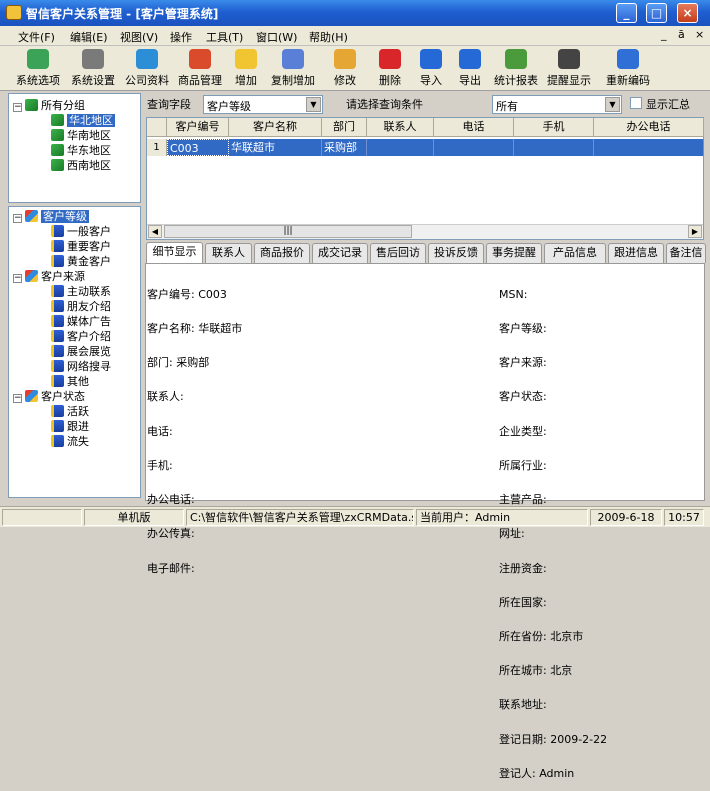  Describe the element at coordinates (400, 127) in the screenshot. I see `column-header: 联系人` at that location.